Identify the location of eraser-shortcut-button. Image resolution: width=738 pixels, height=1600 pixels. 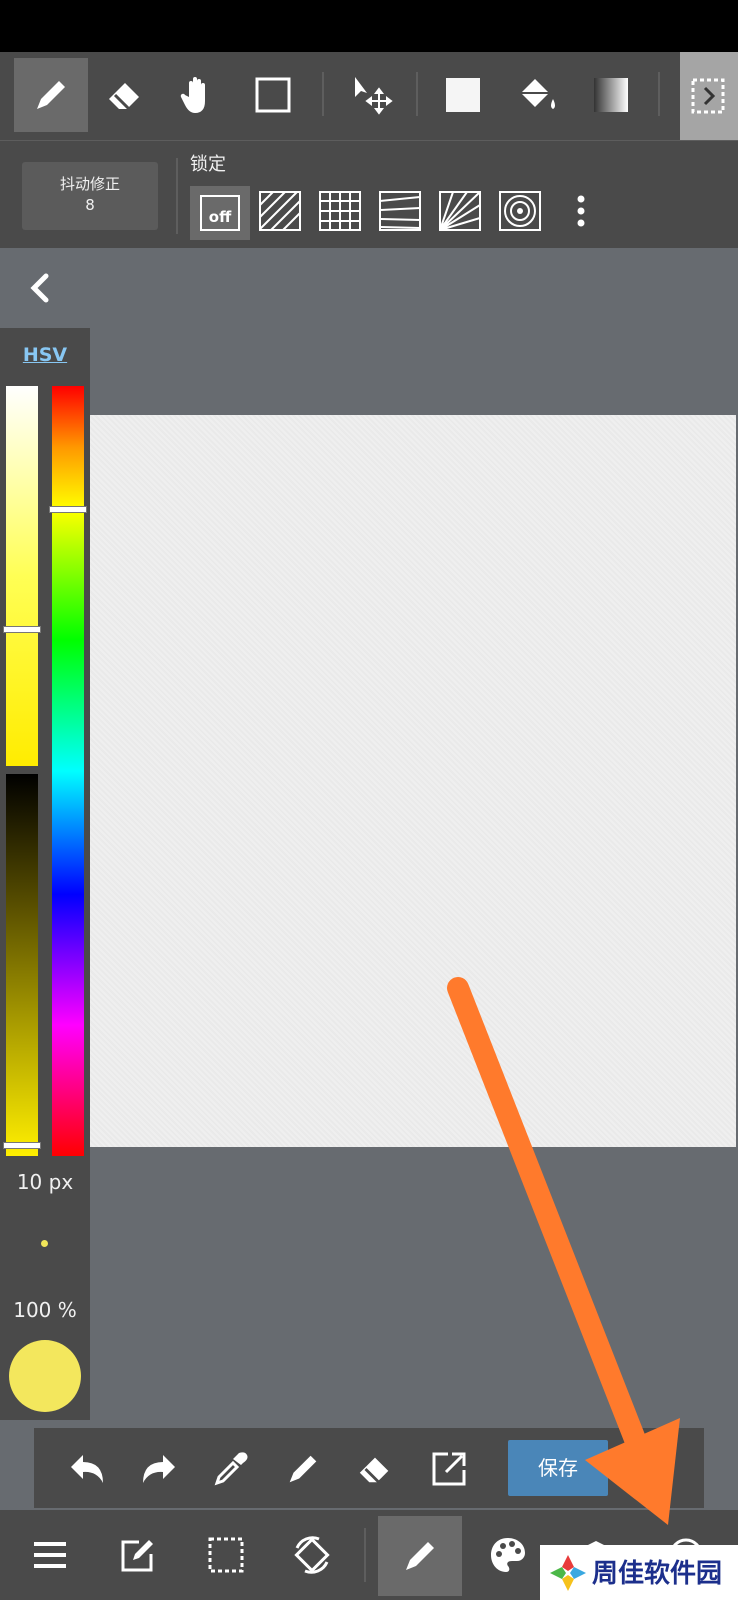
(375, 1469).